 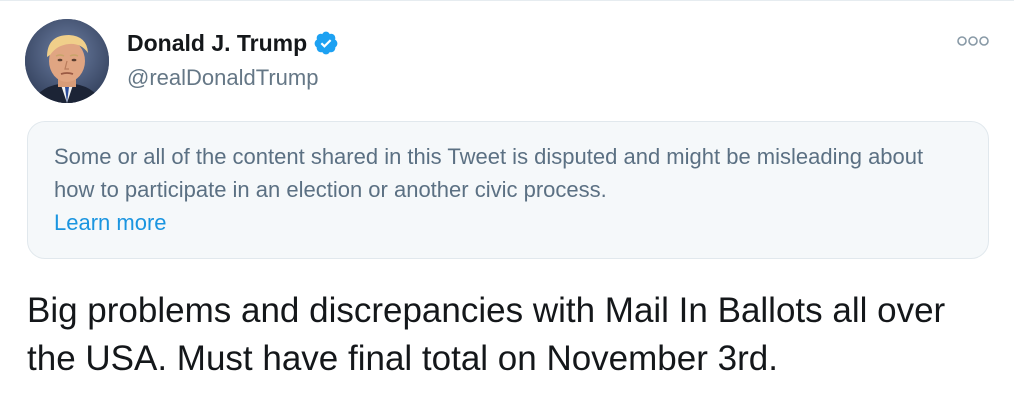 I want to click on author-display-name: Donald J. Trump, so click(x=217, y=43).